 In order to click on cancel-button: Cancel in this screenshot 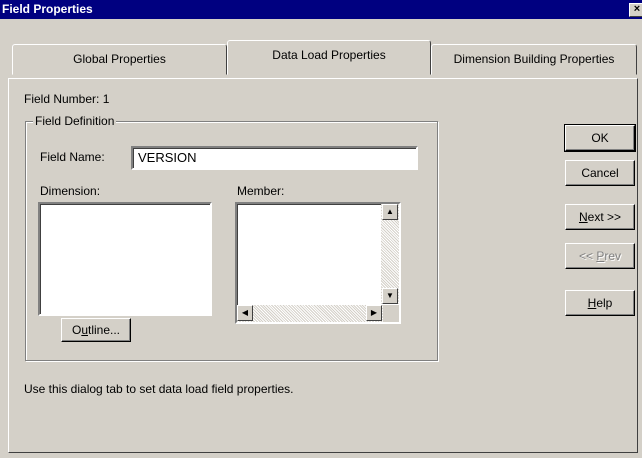, I will do `click(600, 173)`.